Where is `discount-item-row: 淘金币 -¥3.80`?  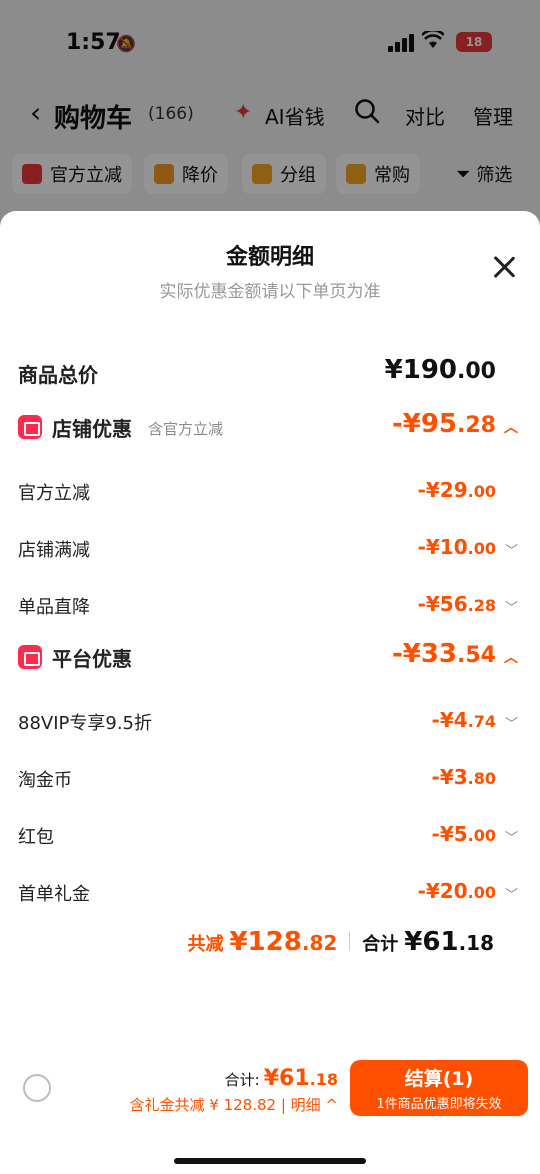 discount-item-row: 淘金币 -¥3.80 is located at coordinates (270, 780).